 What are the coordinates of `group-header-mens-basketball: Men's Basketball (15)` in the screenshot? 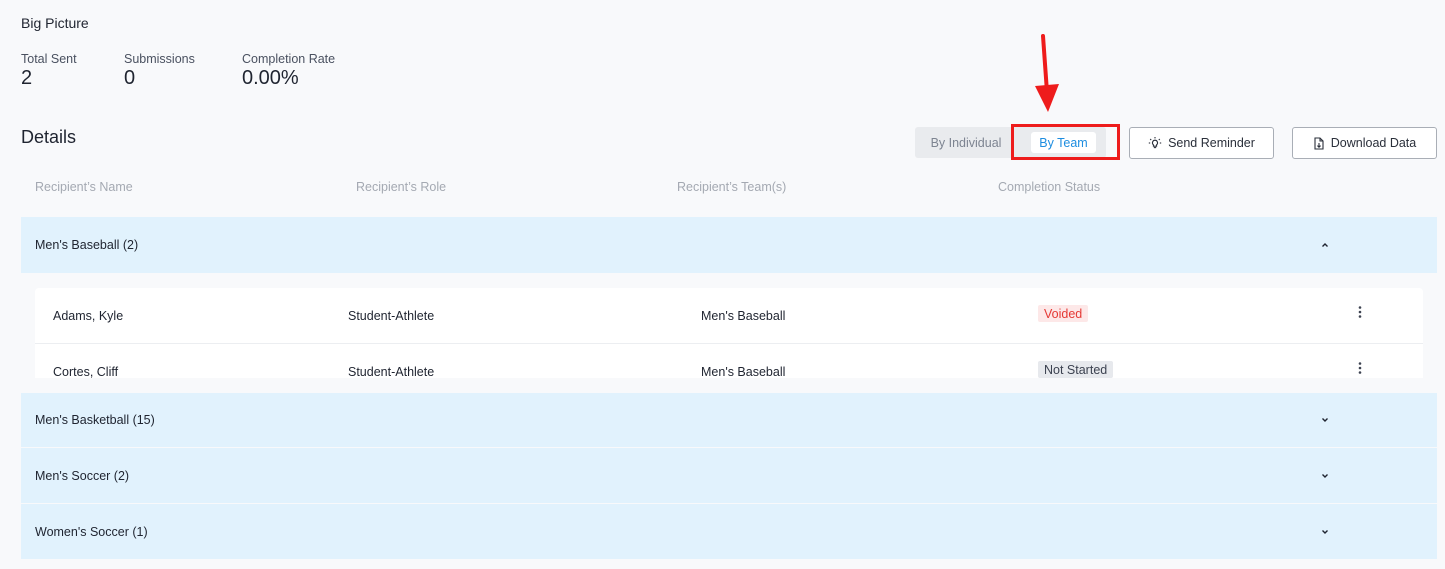 It's located at (729, 420).